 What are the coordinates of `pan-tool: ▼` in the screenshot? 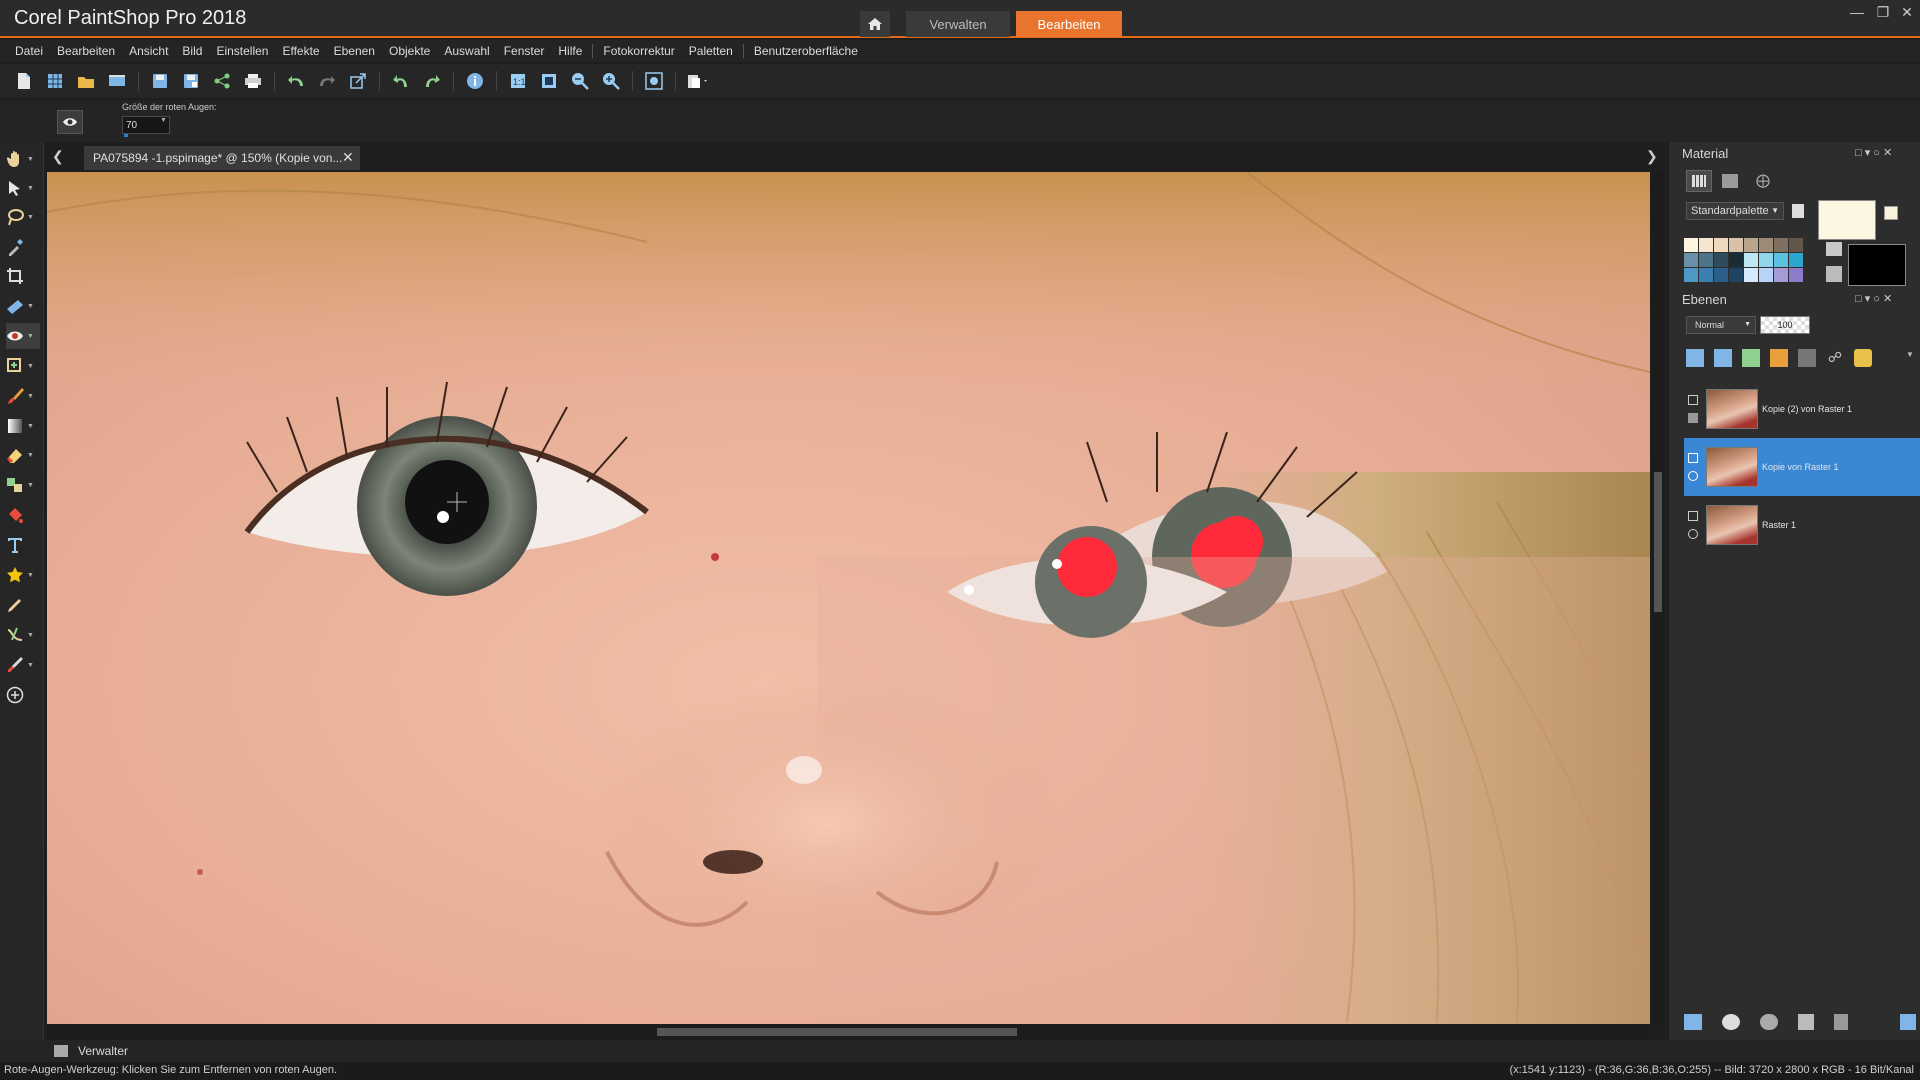 It's located at (23, 159).